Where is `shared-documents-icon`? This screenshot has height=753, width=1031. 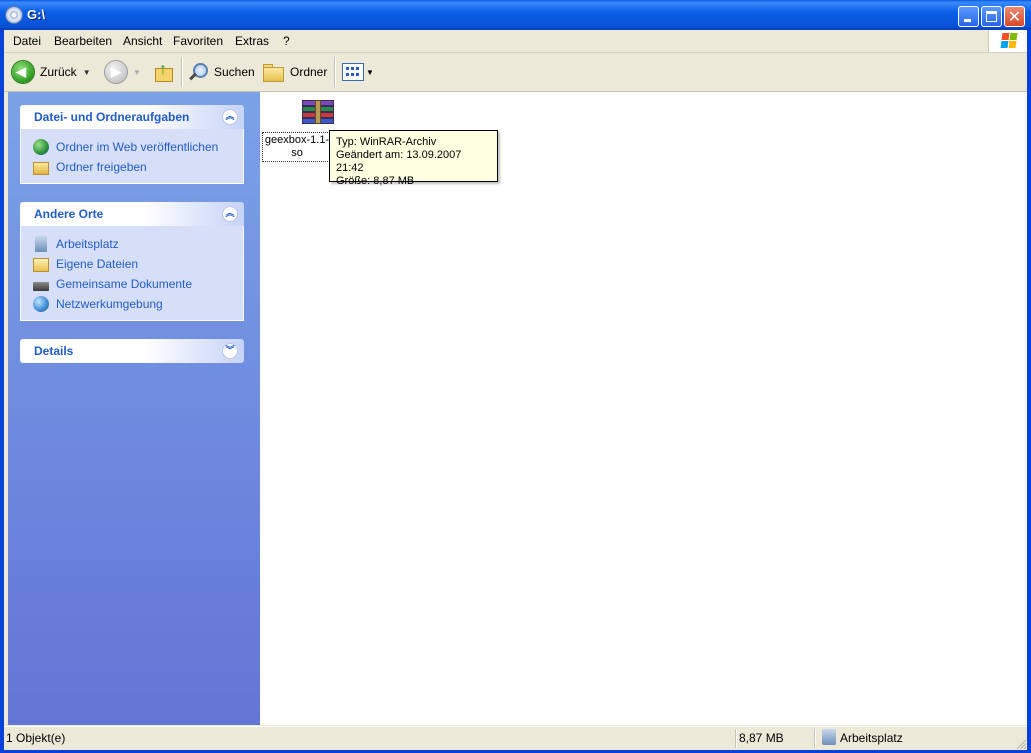 shared-documents-icon is located at coordinates (41, 286).